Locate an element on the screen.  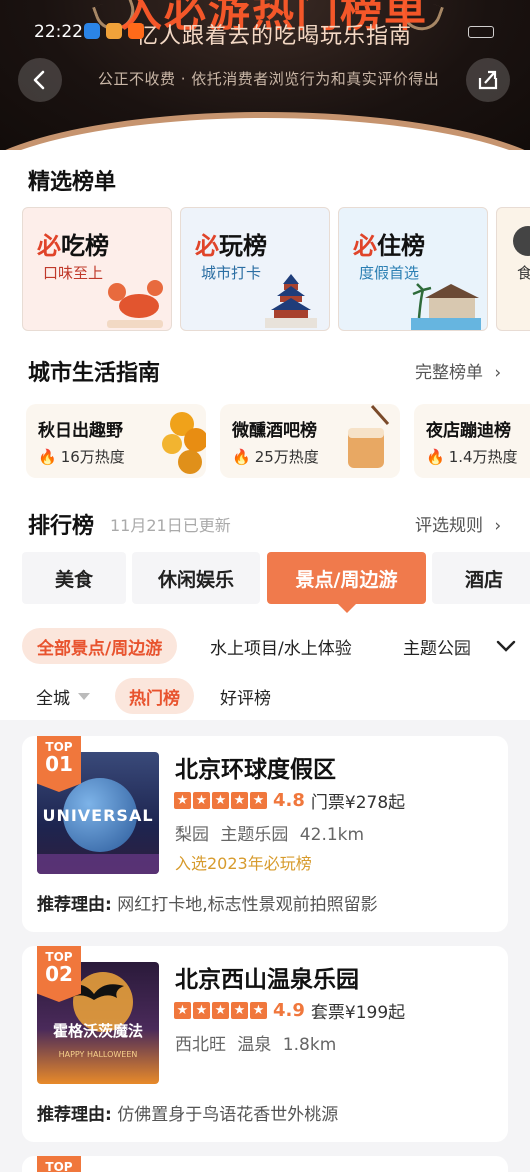
guide-item-disco: 夜店蹦迪榜 🔥 1.4万热度 is located at coordinates (472, 441).